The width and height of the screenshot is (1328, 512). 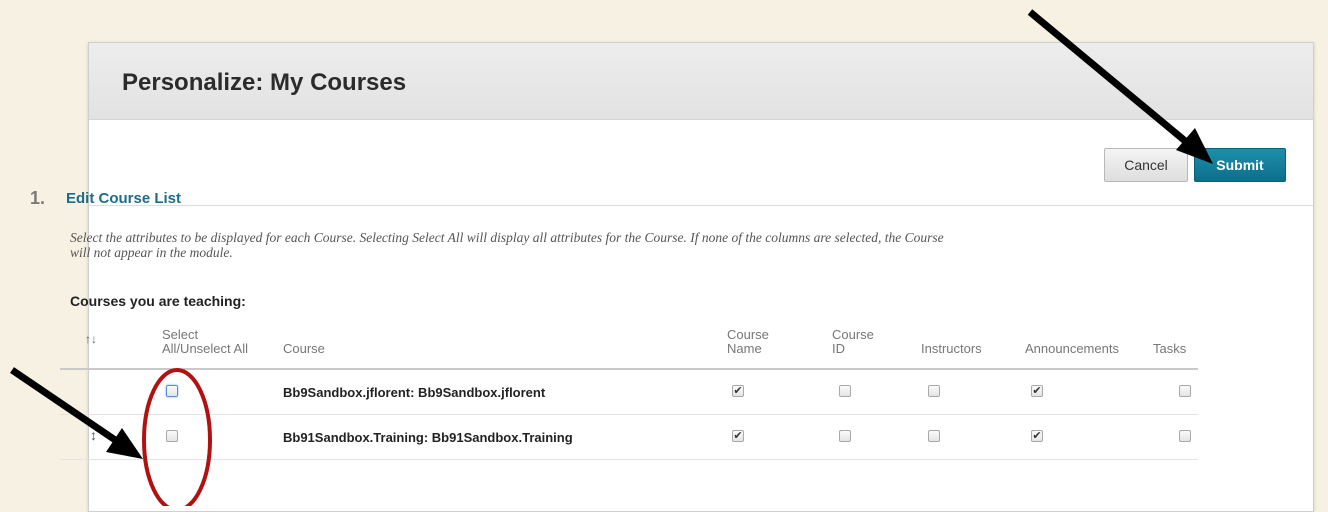 I want to click on section-title: Edit Course List, so click(x=124, y=198).